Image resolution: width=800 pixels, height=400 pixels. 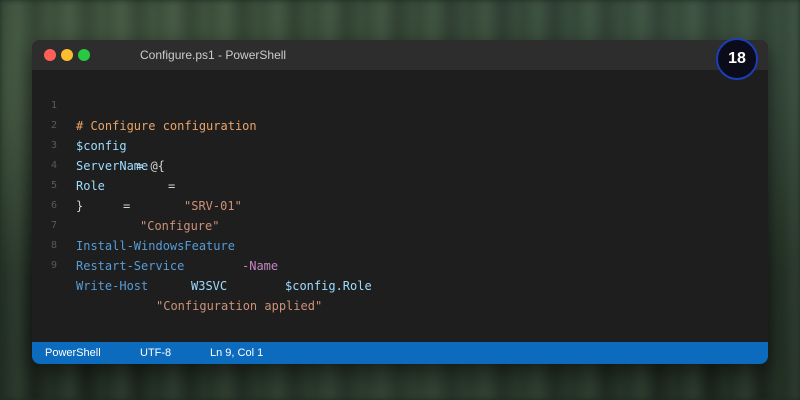 I want to click on maximize-window-button, so click(x=84, y=55).